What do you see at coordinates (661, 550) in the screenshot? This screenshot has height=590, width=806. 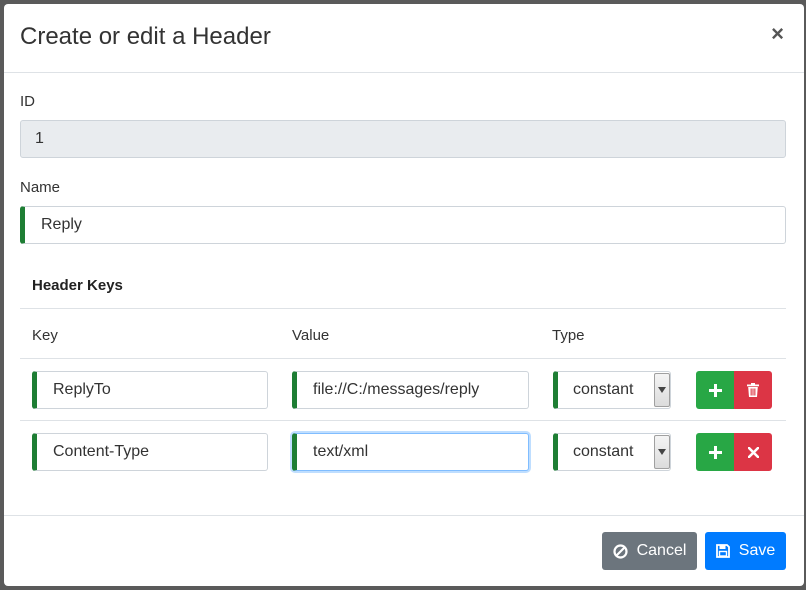 I see `cancel-label: Cancel` at bounding box center [661, 550].